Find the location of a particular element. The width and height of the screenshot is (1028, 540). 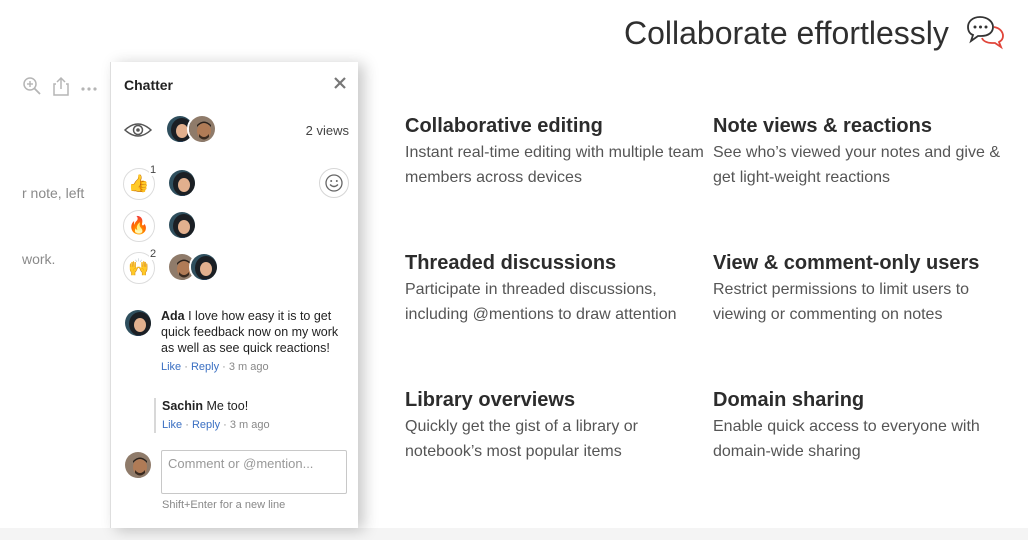

reply: Sachin Me too! Like · Reply · 3 m ago is located at coordinates (251, 415).